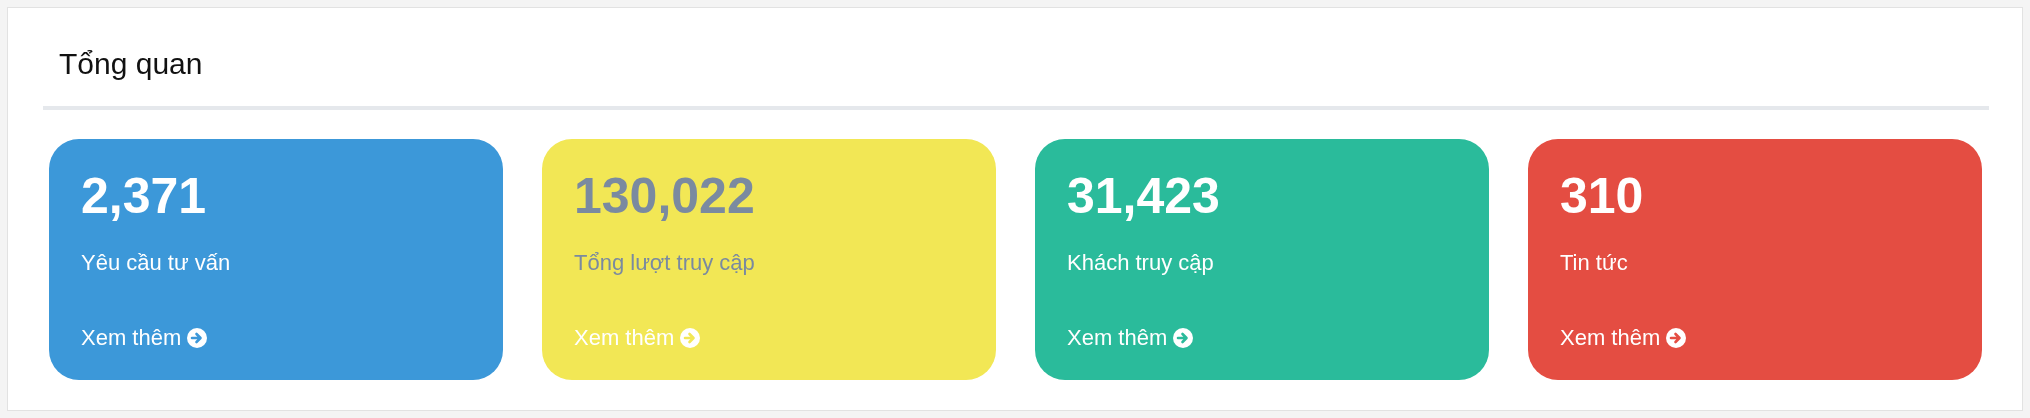 The image size is (2030, 418). I want to click on stat-label: Tin tức, so click(1594, 263).